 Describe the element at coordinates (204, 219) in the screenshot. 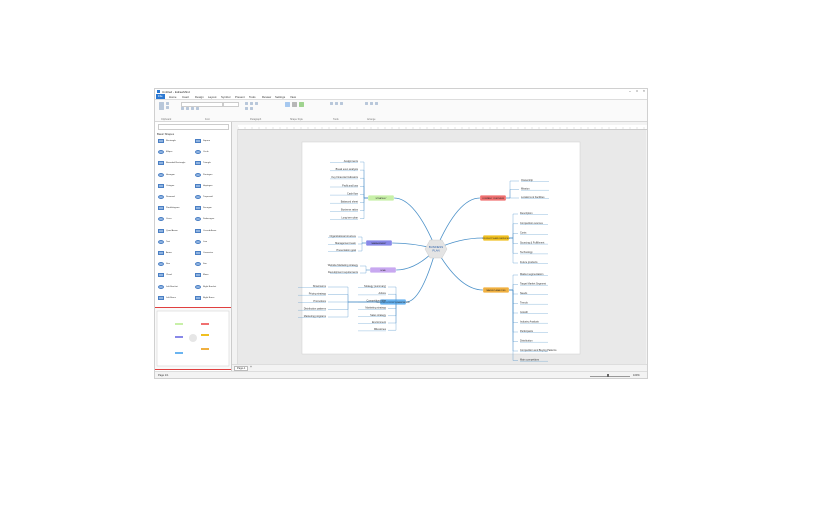

I see `library-shape: Dodecagon` at that location.